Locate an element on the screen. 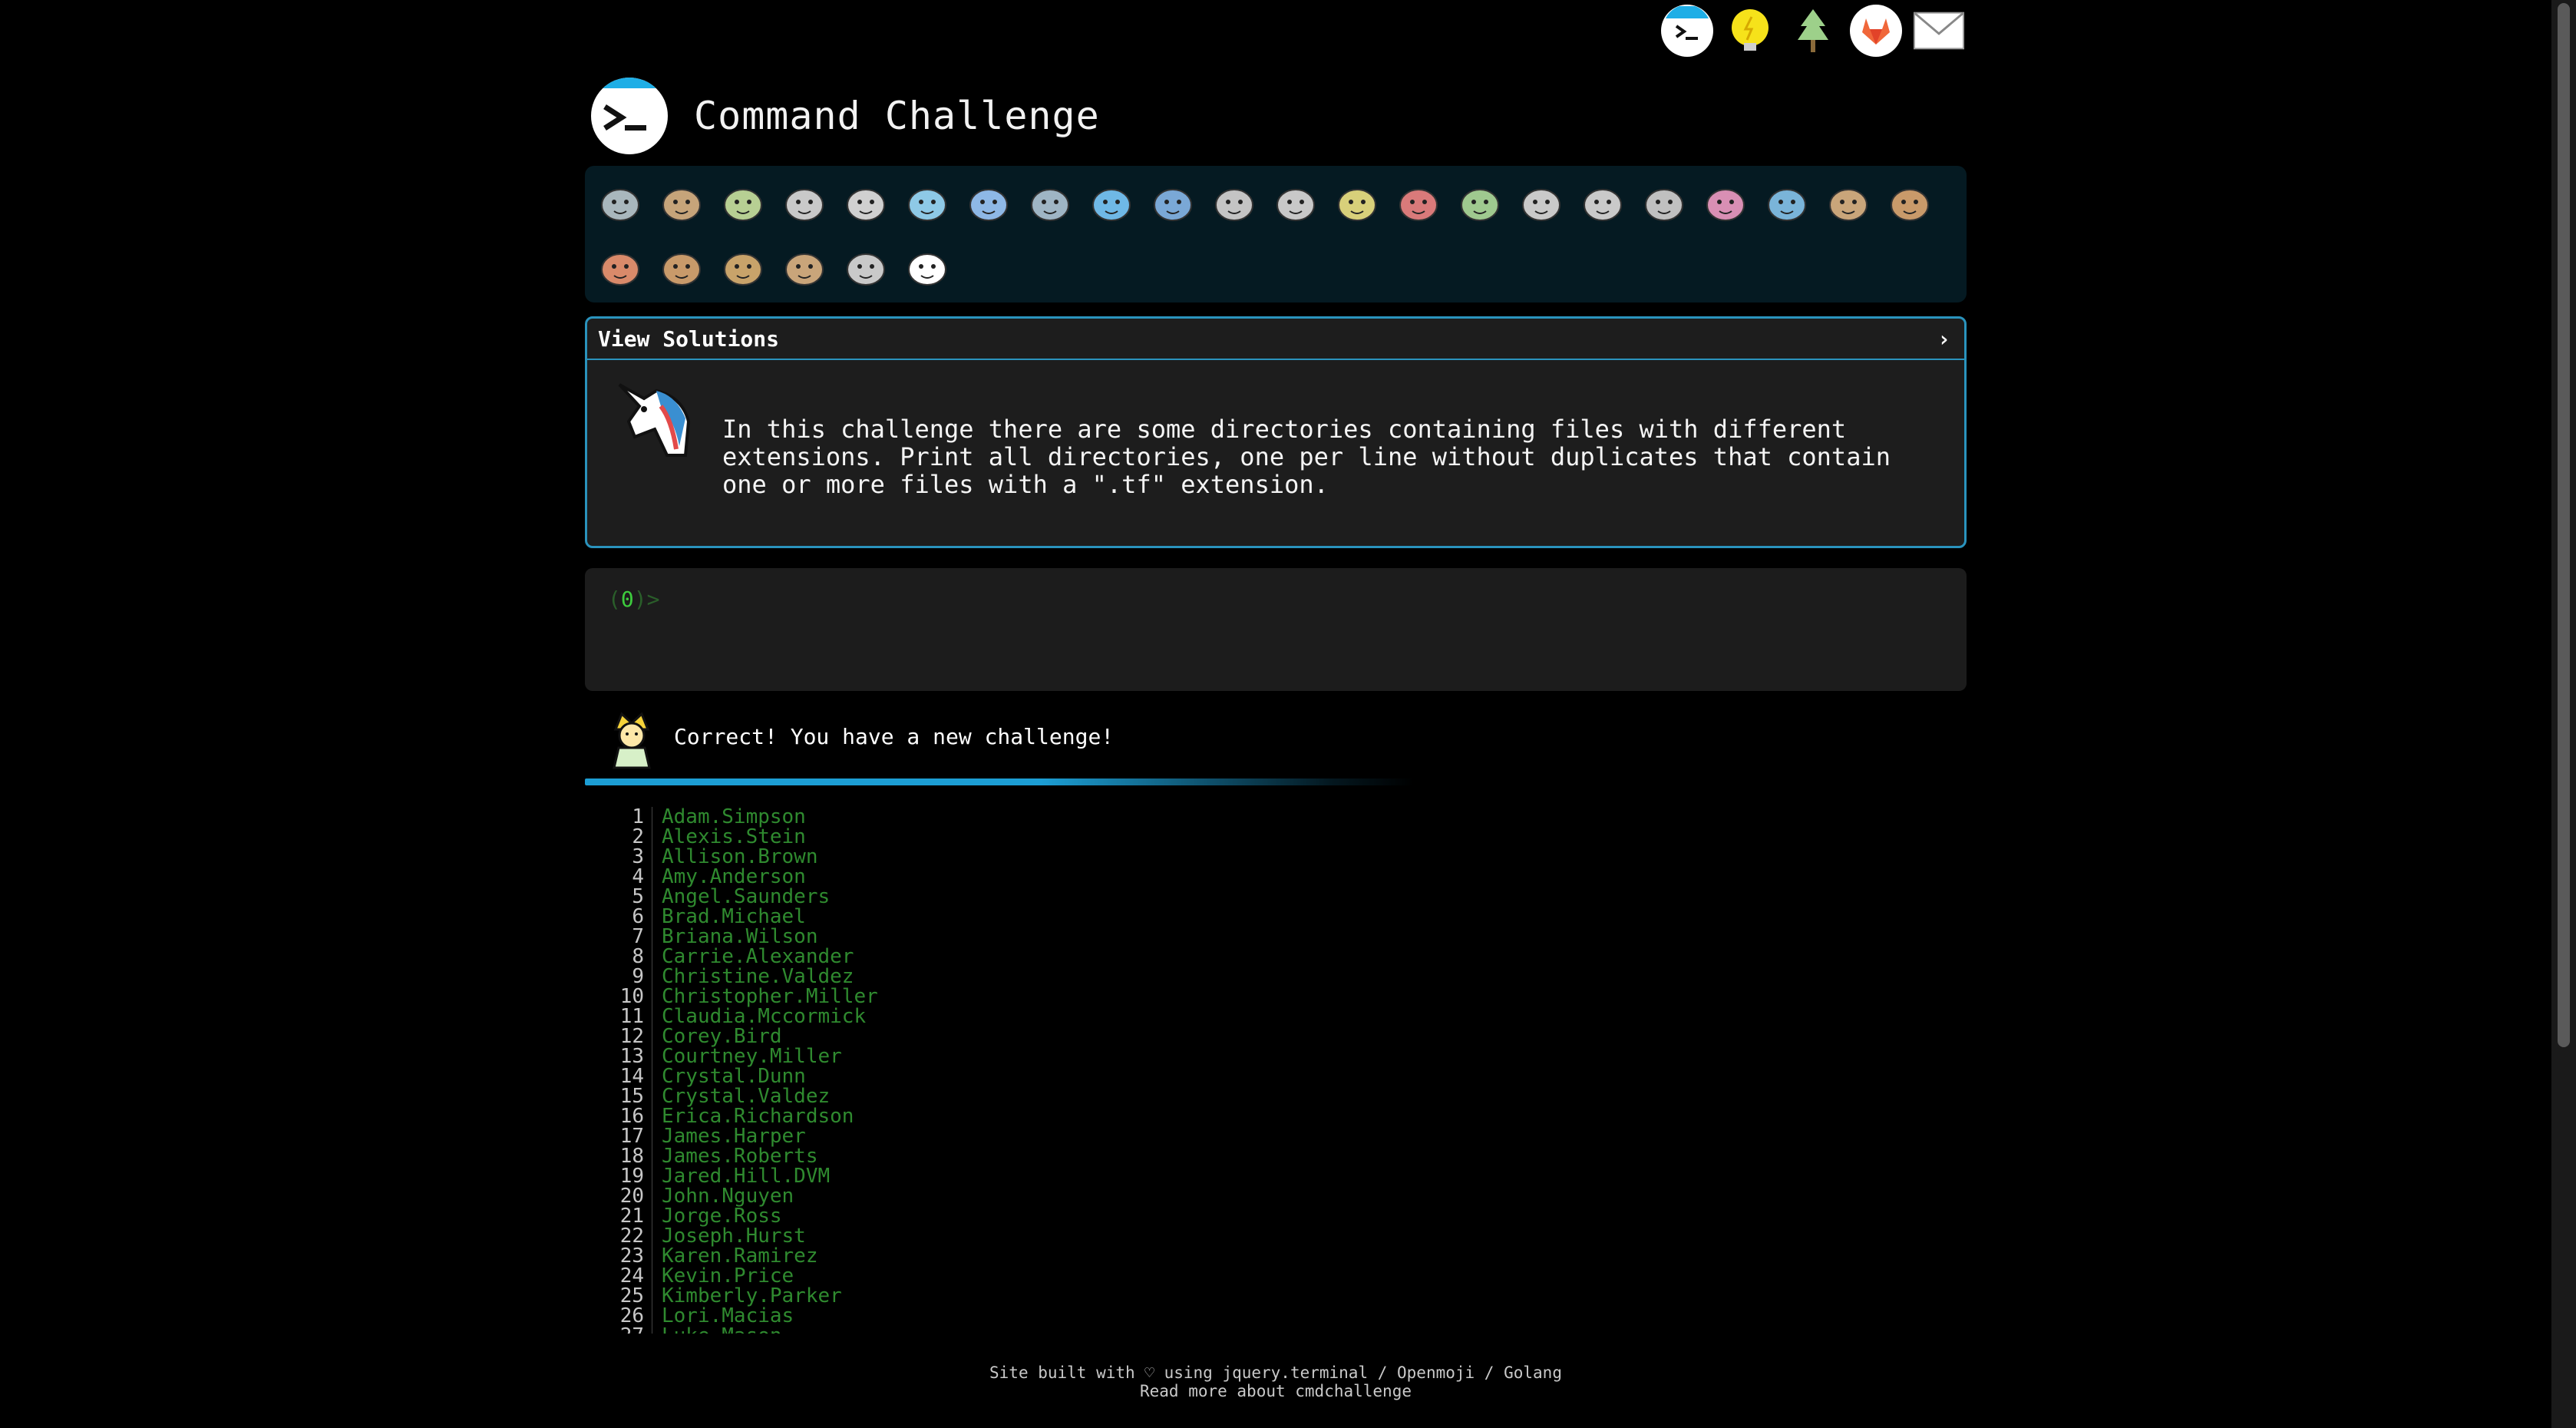 This screenshot has height=1428, width=2576. line-number: 13 is located at coordinates (618, 1056).